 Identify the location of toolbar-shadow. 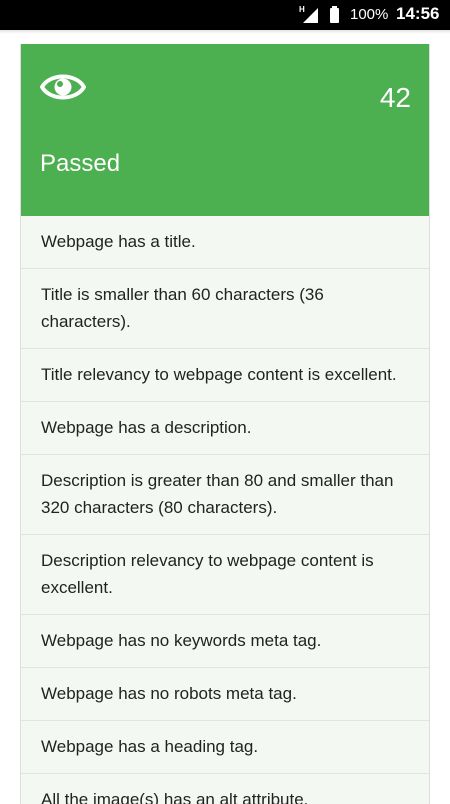
(225, 32).